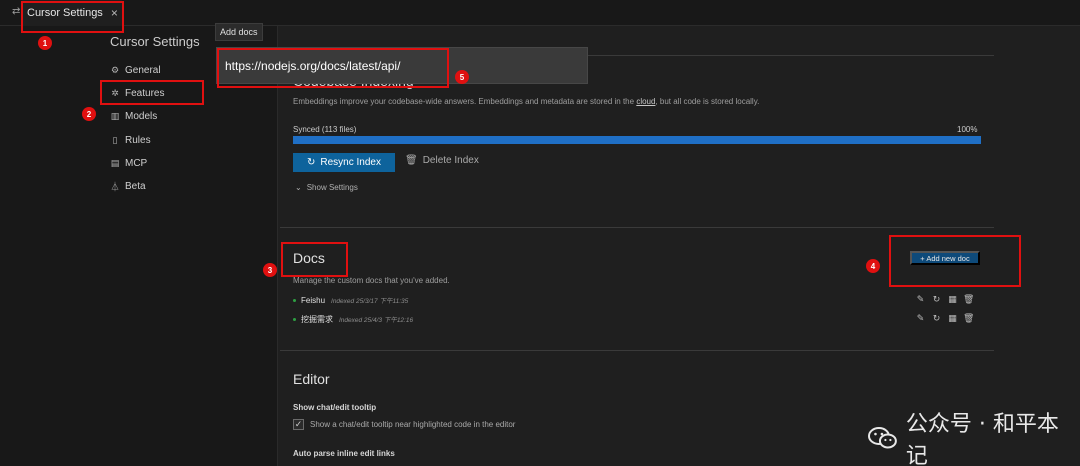 This screenshot has height=466, width=1080. Describe the element at coordinates (45, 43) in the screenshot. I see `annotation-badge: 1` at that location.